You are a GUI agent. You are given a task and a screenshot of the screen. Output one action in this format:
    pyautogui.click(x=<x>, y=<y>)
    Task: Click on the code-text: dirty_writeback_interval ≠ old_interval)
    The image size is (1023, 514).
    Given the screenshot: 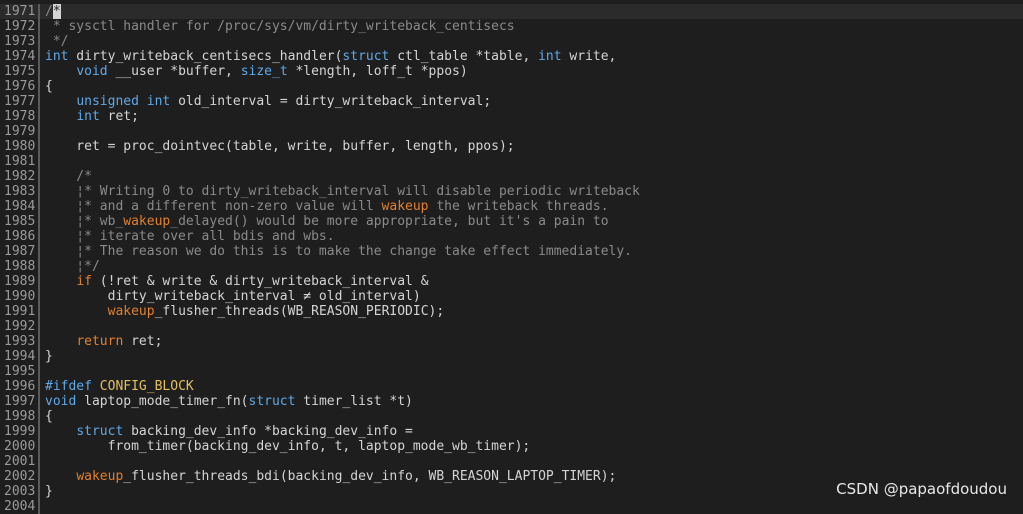 What is the action you would take?
    pyautogui.click(x=534, y=296)
    